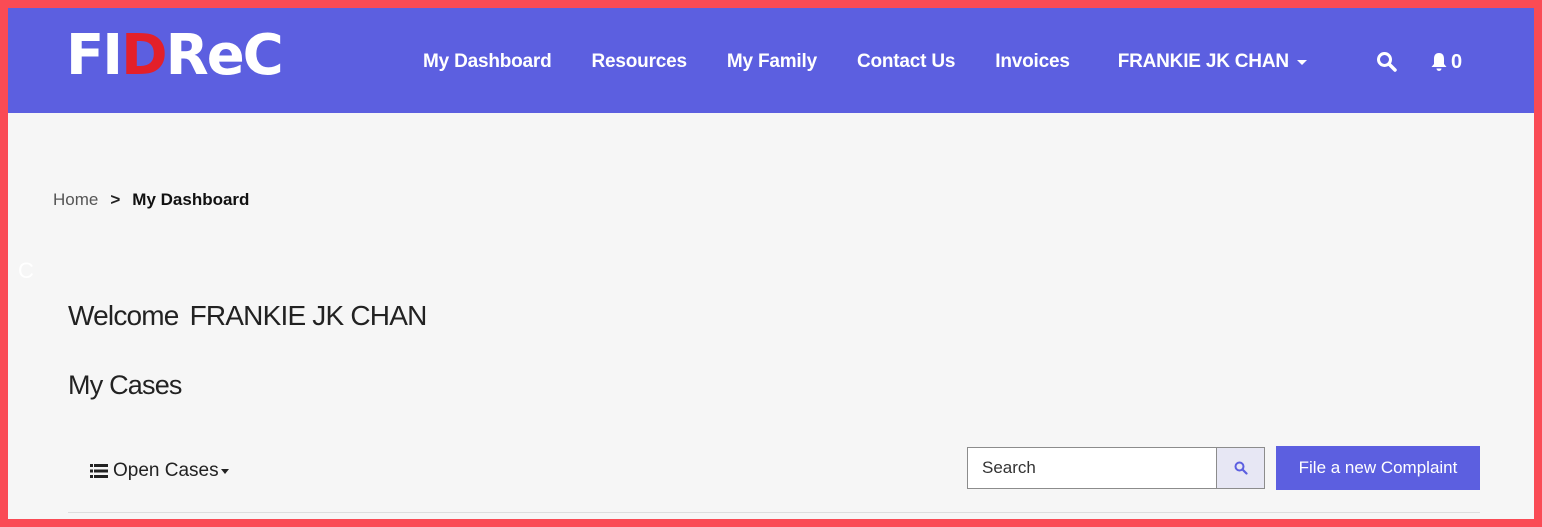 Image resolution: width=1542 pixels, height=527 pixels. I want to click on welcome-prefix: Welcome, so click(123, 315).